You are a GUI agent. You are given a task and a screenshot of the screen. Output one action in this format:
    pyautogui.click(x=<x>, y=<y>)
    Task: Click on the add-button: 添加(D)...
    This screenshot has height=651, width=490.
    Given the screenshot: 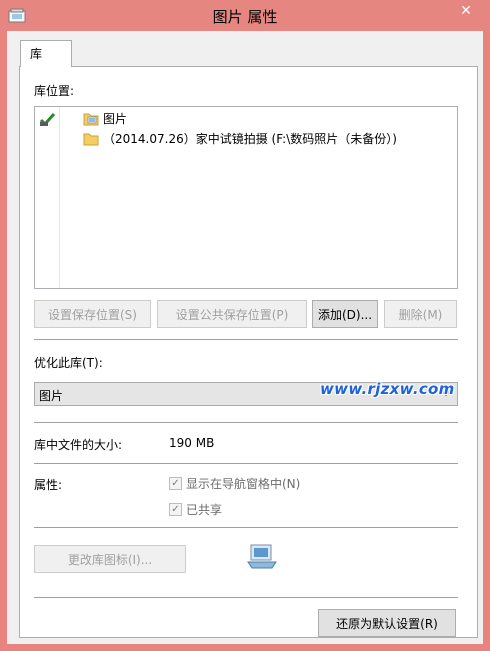 What is the action you would take?
    pyautogui.click(x=345, y=314)
    